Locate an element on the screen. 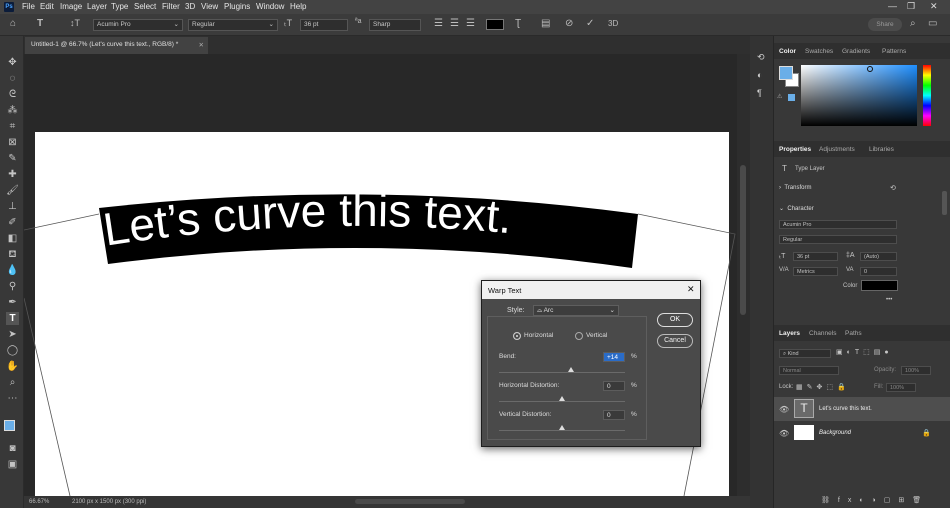 Image resolution: width=950 pixels, height=508 pixels. frame-tool-icon: ⊠ is located at coordinates (12, 142).